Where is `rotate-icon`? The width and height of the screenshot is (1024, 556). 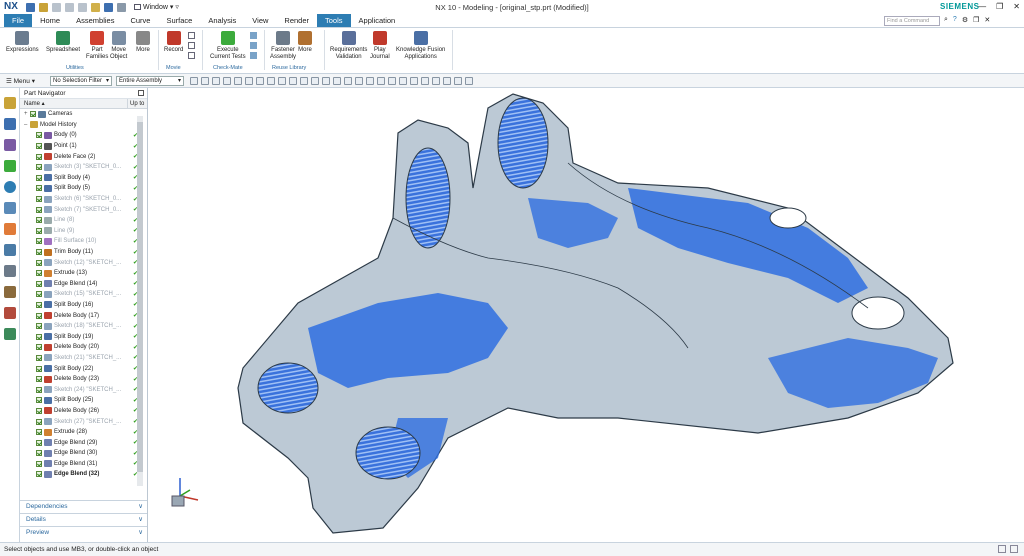 rotate-icon is located at coordinates (414, 80).